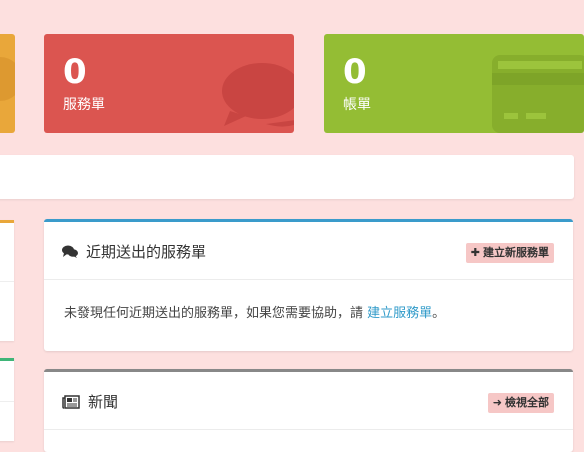 The width and height of the screenshot is (584, 452). I want to click on tile-decoration-icon, so click(7, 79).